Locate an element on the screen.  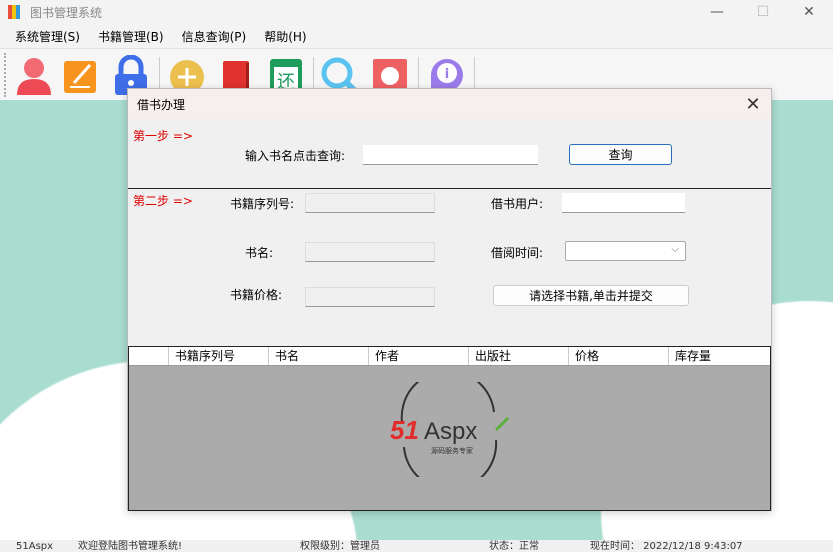
step1-label: 第一步 => is located at coordinates (163, 136).